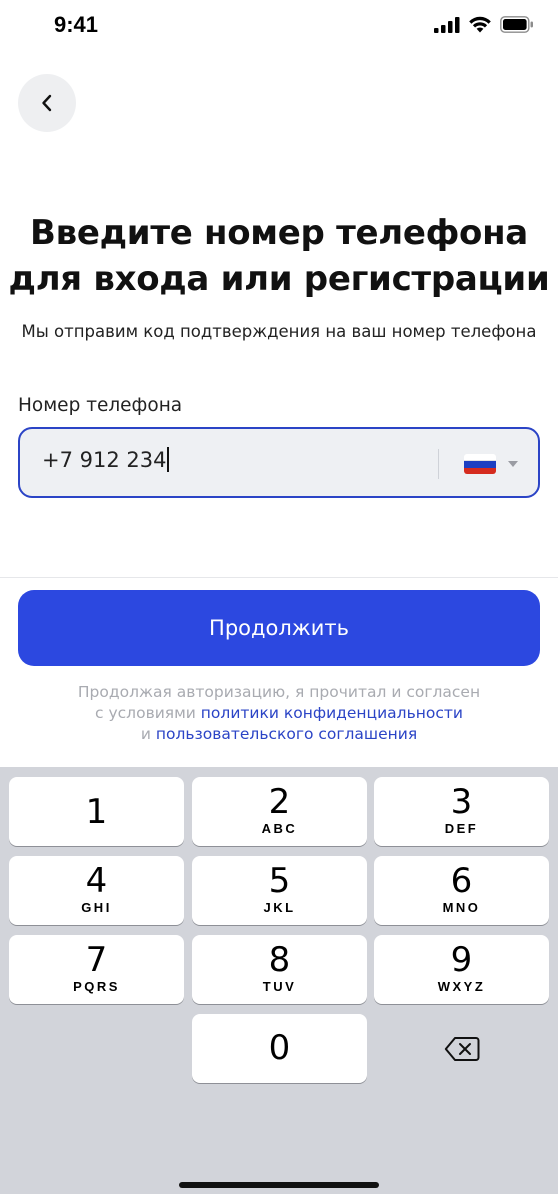 The height and width of the screenshot is (1194, 558). I want to click on russia-flag-icon, so click(480, 464).